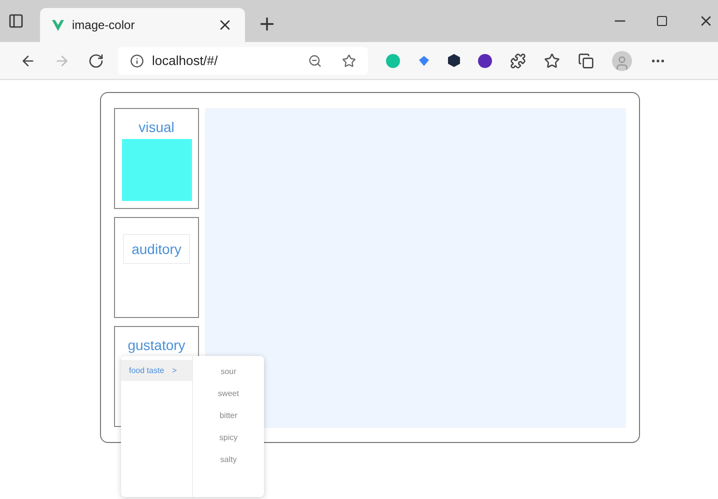  Describe the element at coordinates (58, 25) in the screenshot. I see `v-logo-icon` at that location.